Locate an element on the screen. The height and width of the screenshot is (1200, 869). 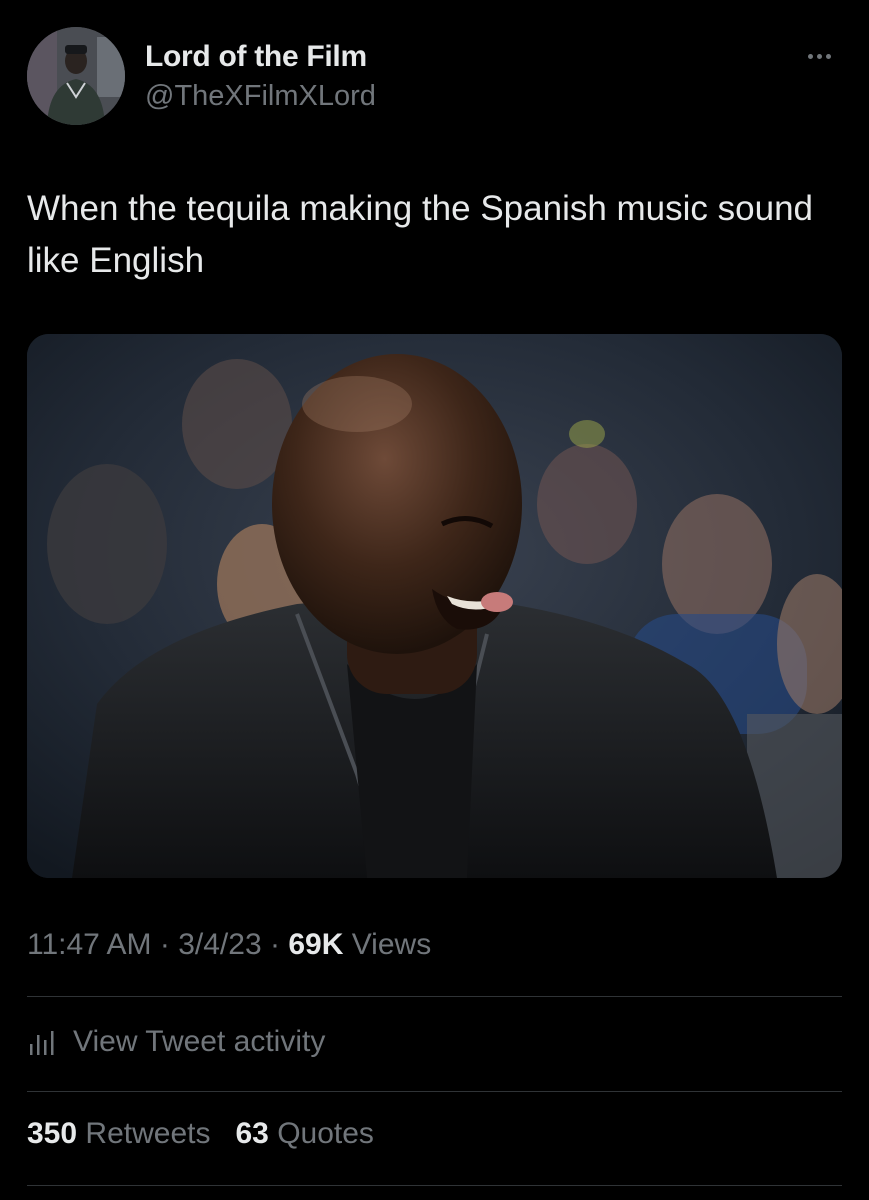
quotes-label: Quotes is located at coordinates (325, 1133).